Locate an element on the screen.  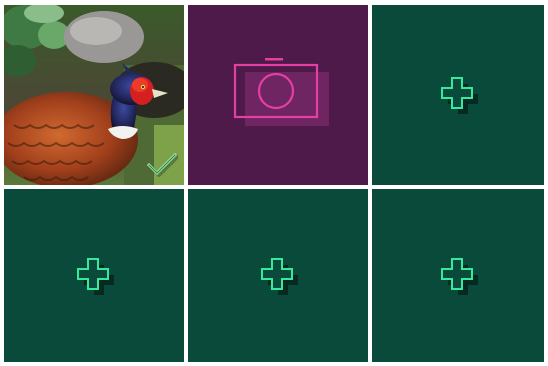
add-photo-tile is located at coordinates (458, 275).